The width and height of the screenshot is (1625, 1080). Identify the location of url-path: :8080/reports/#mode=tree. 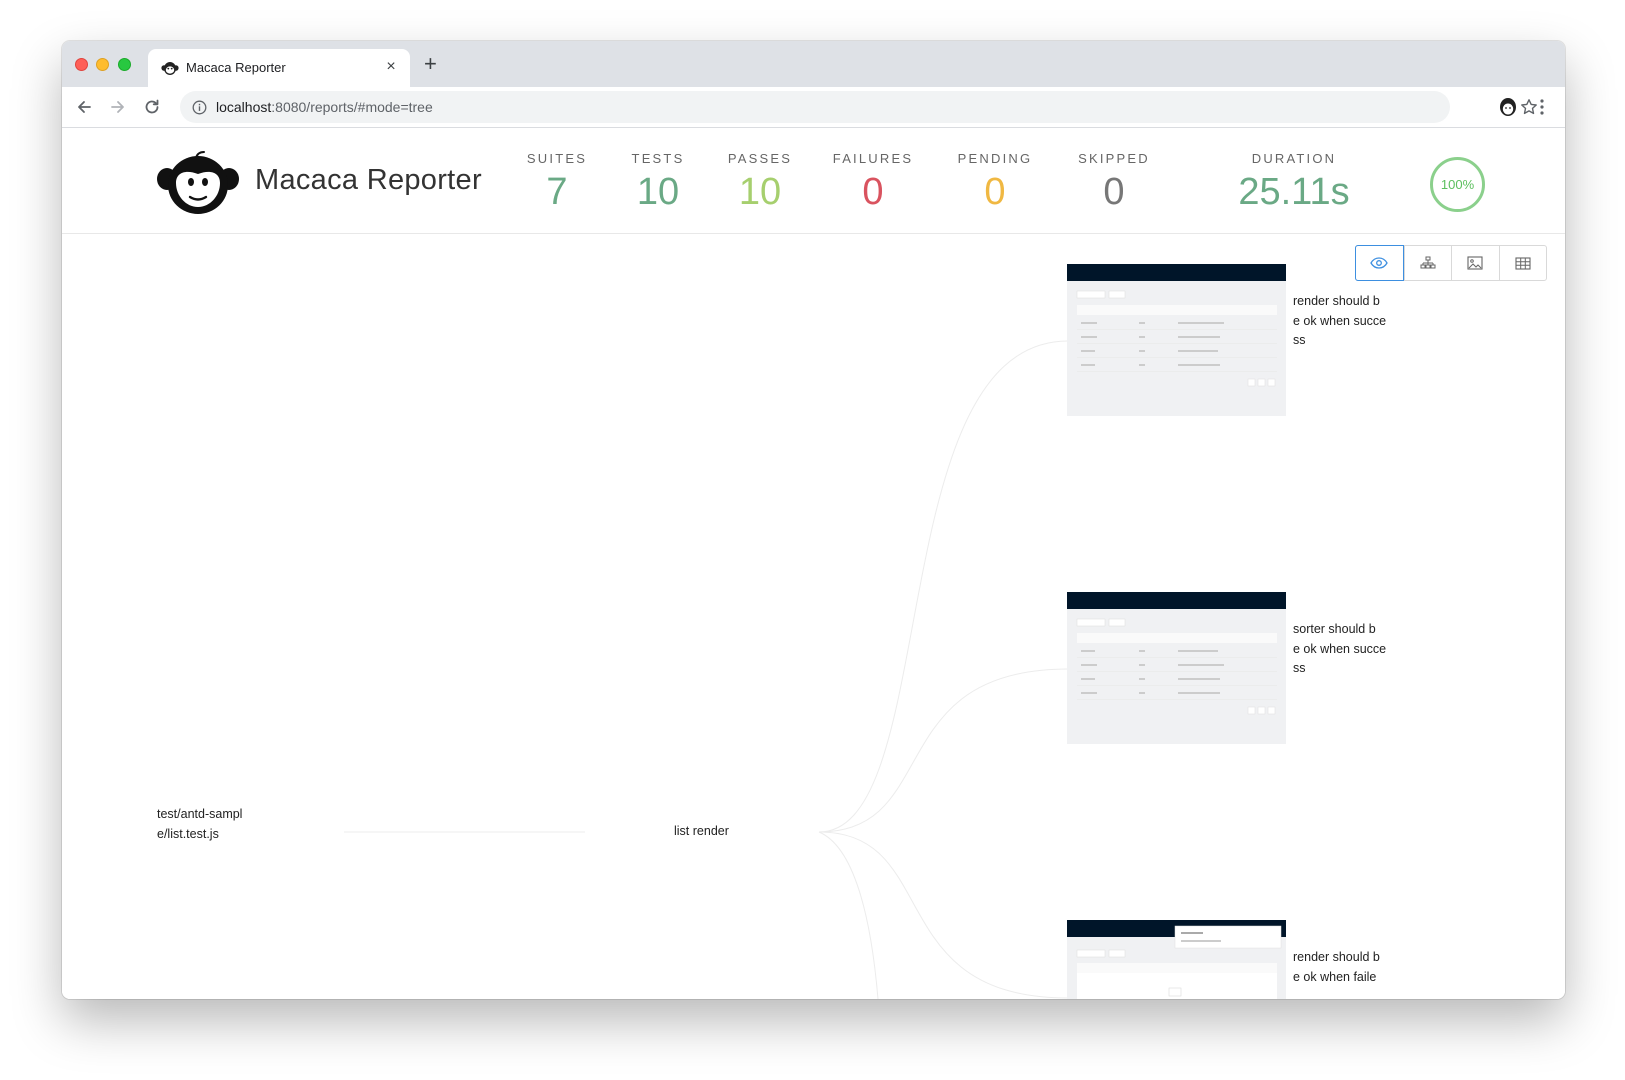
(352, 107).